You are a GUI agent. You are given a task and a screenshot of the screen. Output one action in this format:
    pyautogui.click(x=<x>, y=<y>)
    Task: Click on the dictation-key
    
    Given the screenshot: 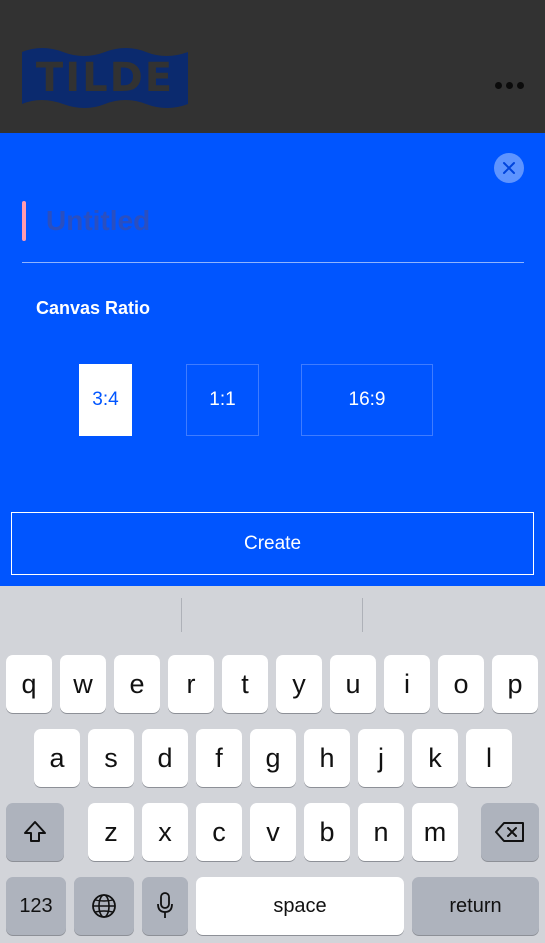 What is the action you would take?
    pyautogui.click(x=165, y=906)
    